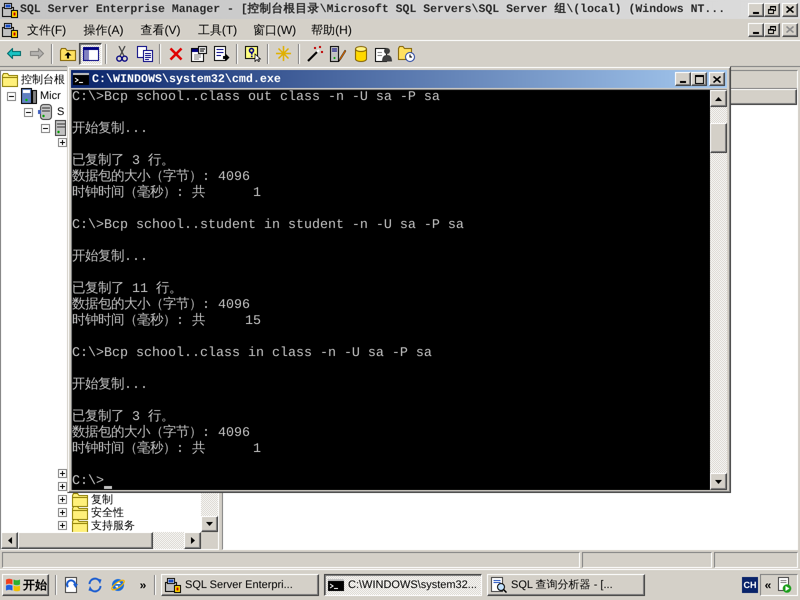 Image resolution: width=800 pixels, height=600 pixels. I want to click on more-button: », so click(143, 585).